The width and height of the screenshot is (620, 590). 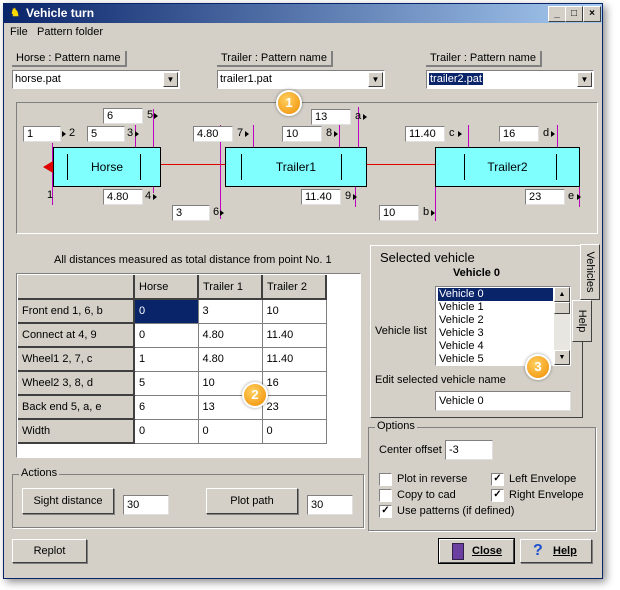 I want to click on point-b-mark: b, so click(x=426, y=212).